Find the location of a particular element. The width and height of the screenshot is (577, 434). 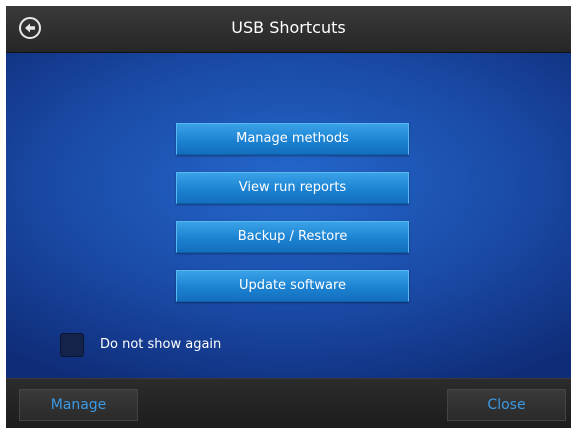

do-not-show-again-checkbox is located at coordinates (72, 345).